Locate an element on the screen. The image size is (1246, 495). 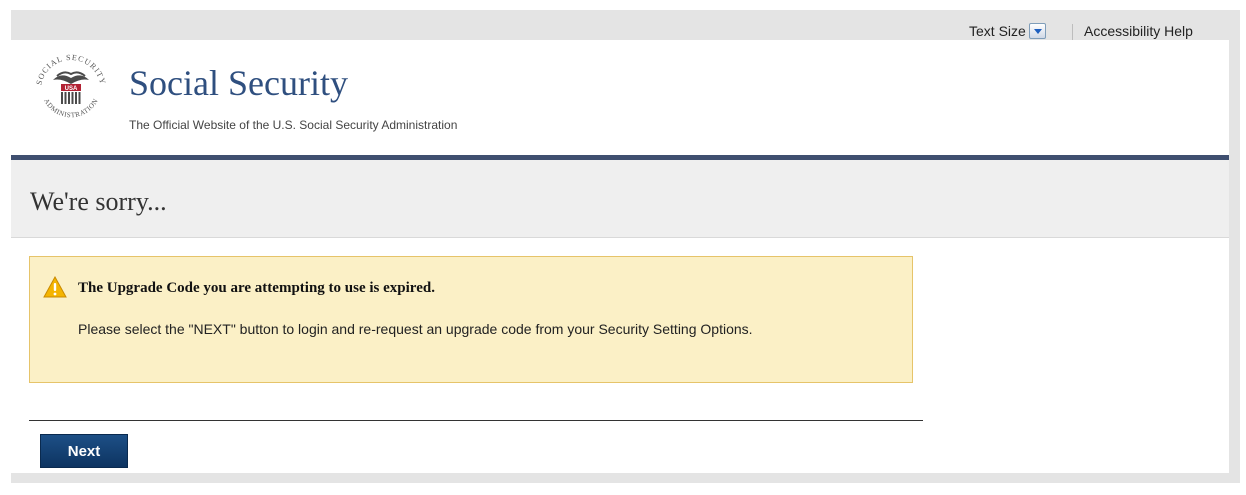
svg-text: ADMINISTRATION is located at coordinates (71, 108).